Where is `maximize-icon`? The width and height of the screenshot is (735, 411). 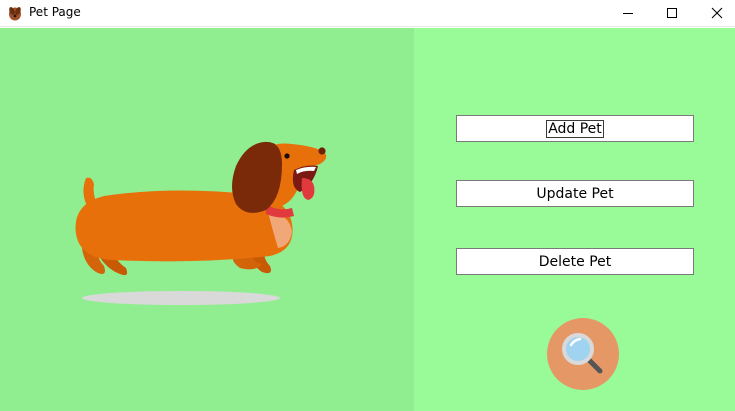 maximize-icon is located at coordinates (672, 13).